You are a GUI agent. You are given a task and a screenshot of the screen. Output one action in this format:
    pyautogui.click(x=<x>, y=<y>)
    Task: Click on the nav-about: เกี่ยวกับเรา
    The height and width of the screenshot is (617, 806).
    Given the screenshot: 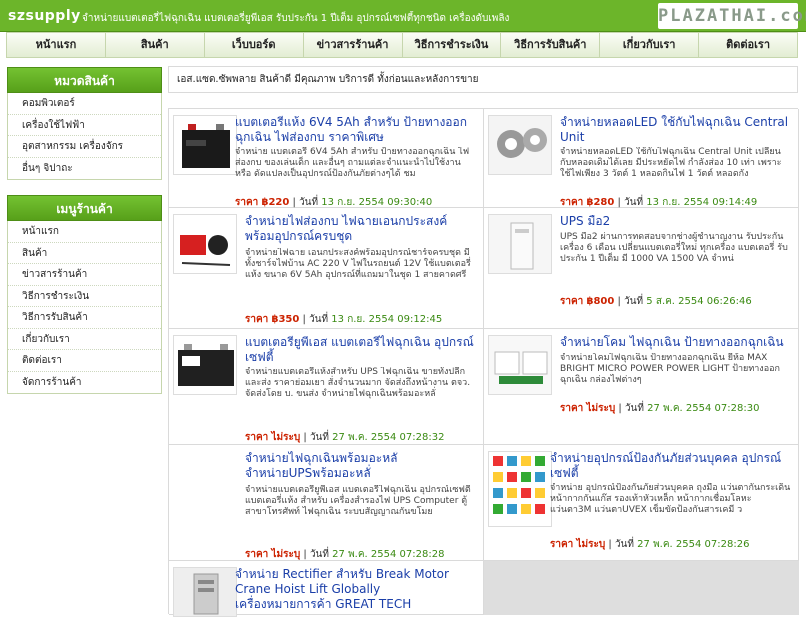 What is the action you would take?
    pyautogui.click(x=650, y=45)
    